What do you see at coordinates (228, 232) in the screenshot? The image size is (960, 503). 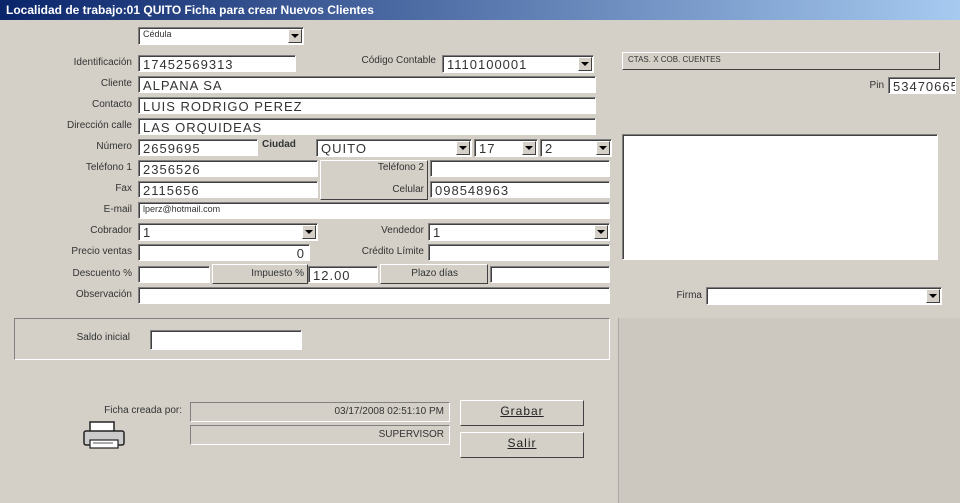 I see `cobrador-select: 1` at bounding box center [228, 232].